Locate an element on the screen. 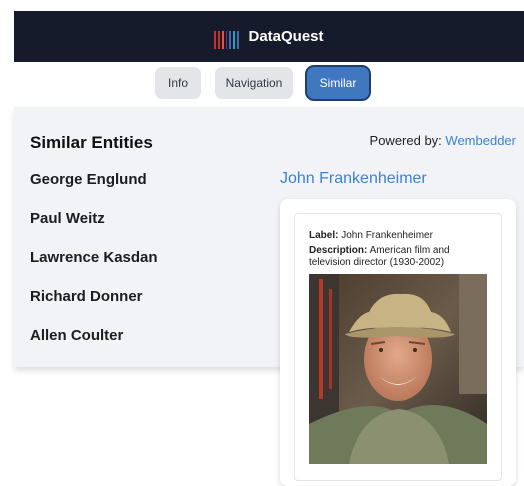  list-item: Paul Weitz is located at coordinates (94, 229).